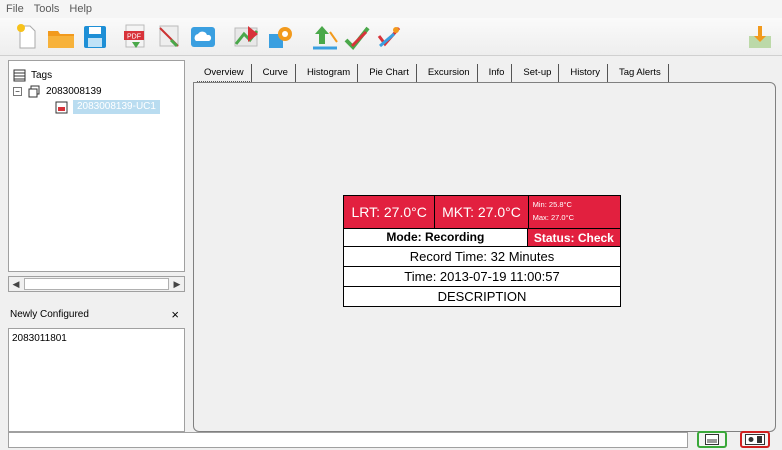 The width and height of the screenshot is (782, 450). What do you see at coordinates (34, 91) in the screenshot?
I see `device-group-icon` at bounding box center [34, 91].